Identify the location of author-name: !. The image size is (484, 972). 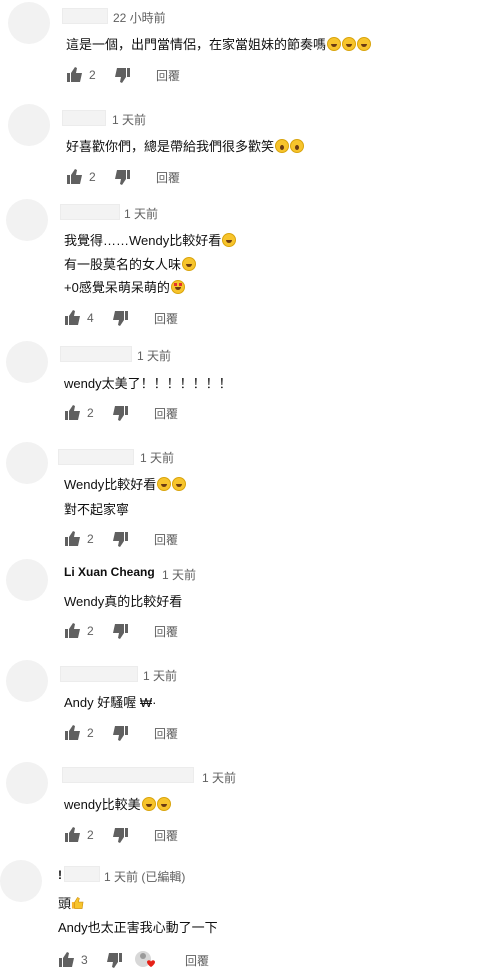
(60, 875).